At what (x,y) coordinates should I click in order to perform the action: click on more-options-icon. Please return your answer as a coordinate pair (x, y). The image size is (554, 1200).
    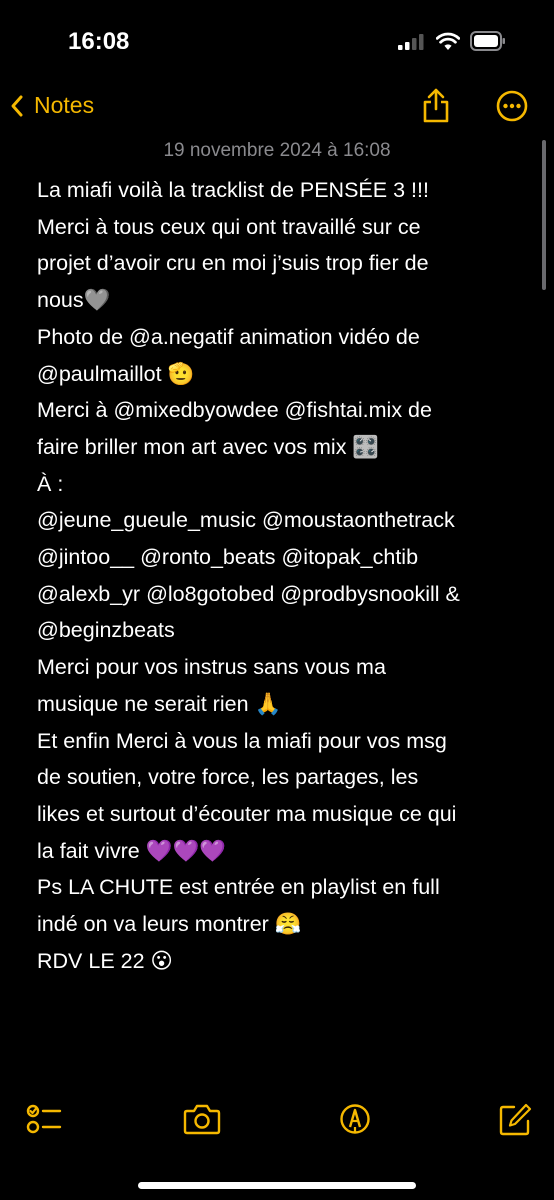
    Looking at the image, I should click on (512, 106).